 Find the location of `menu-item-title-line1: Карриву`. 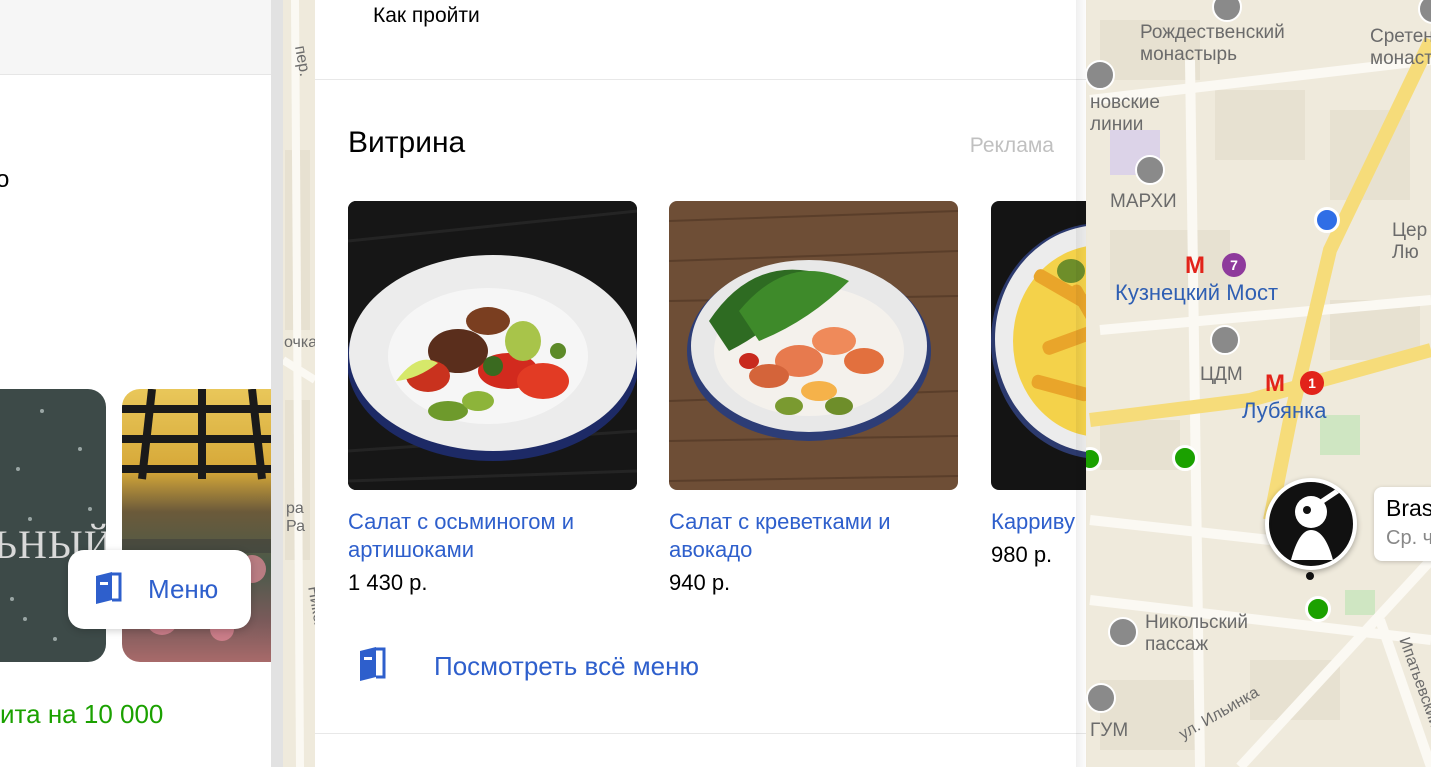

menu-item-title-line1: Карриву is located at coordinates (1033, 521).